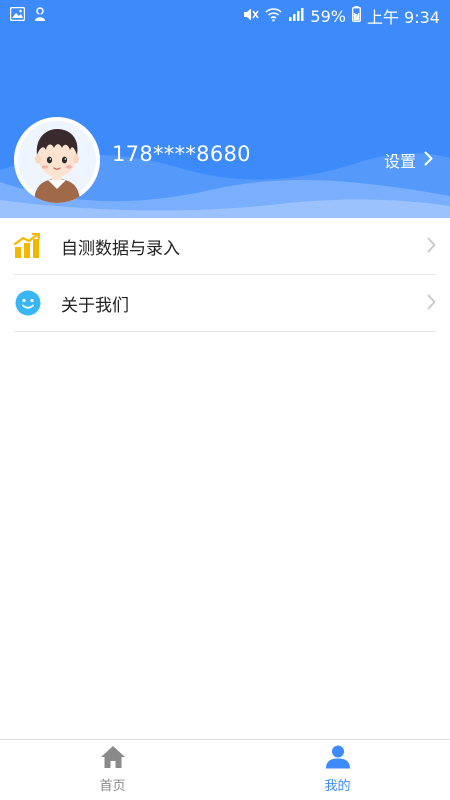  I want to click on phone-number: 178****8680, so click(181, 154).